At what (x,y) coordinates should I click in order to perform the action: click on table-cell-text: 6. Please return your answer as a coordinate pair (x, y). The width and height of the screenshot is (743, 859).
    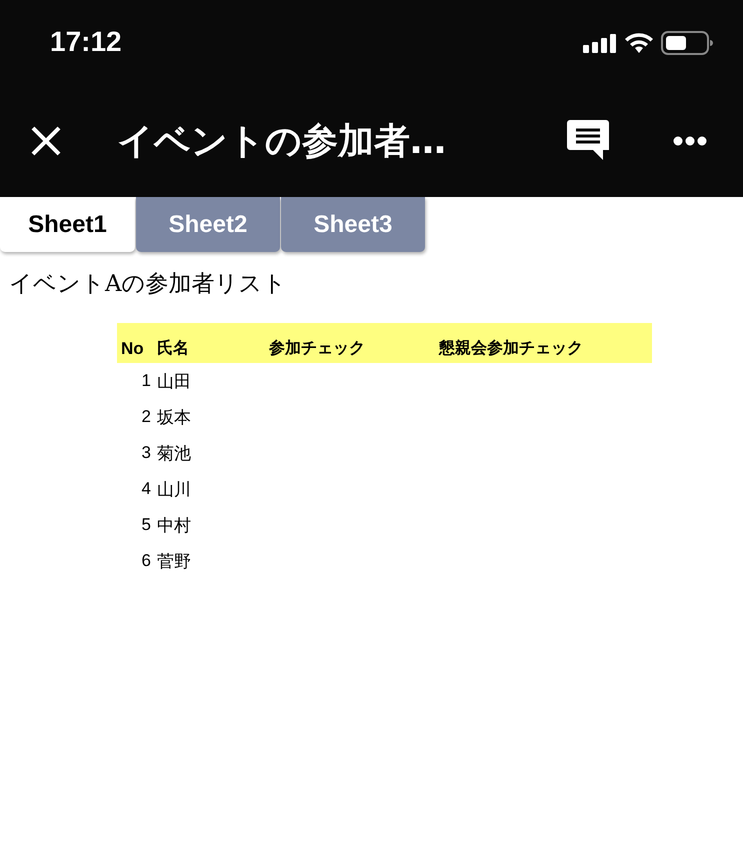
    Looking at the image, I should click on (146, 561).